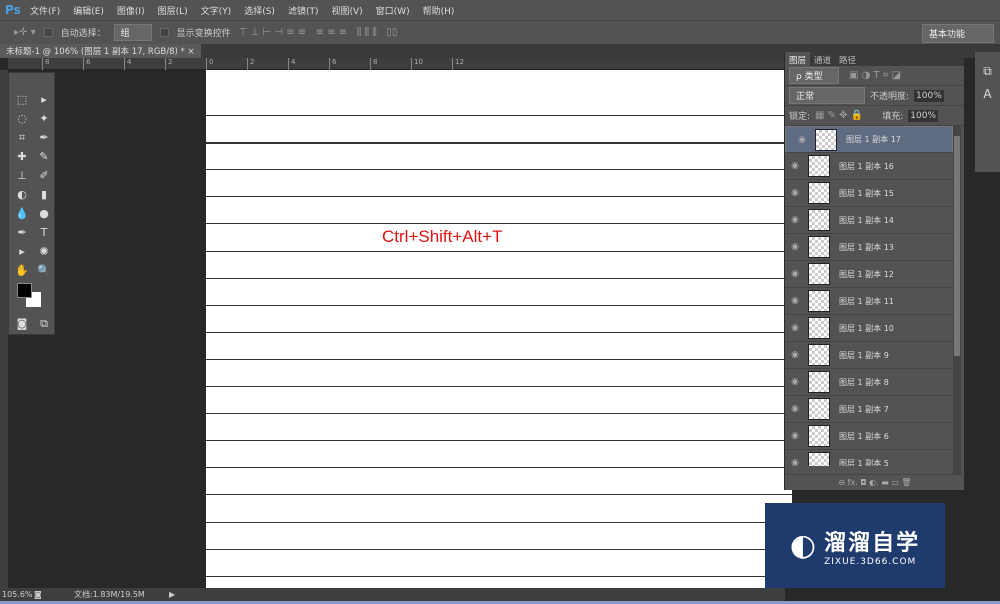  What do you see at coordinates (318, 32) in the screenshot?
I see `align-icons: ⊤ ⊥ ⊢ ⊣ ≡ ≡ ≡ ≡ ≡ ⫼ ⫼ ⫼ ▯▯` at bounding box center [318, 32].